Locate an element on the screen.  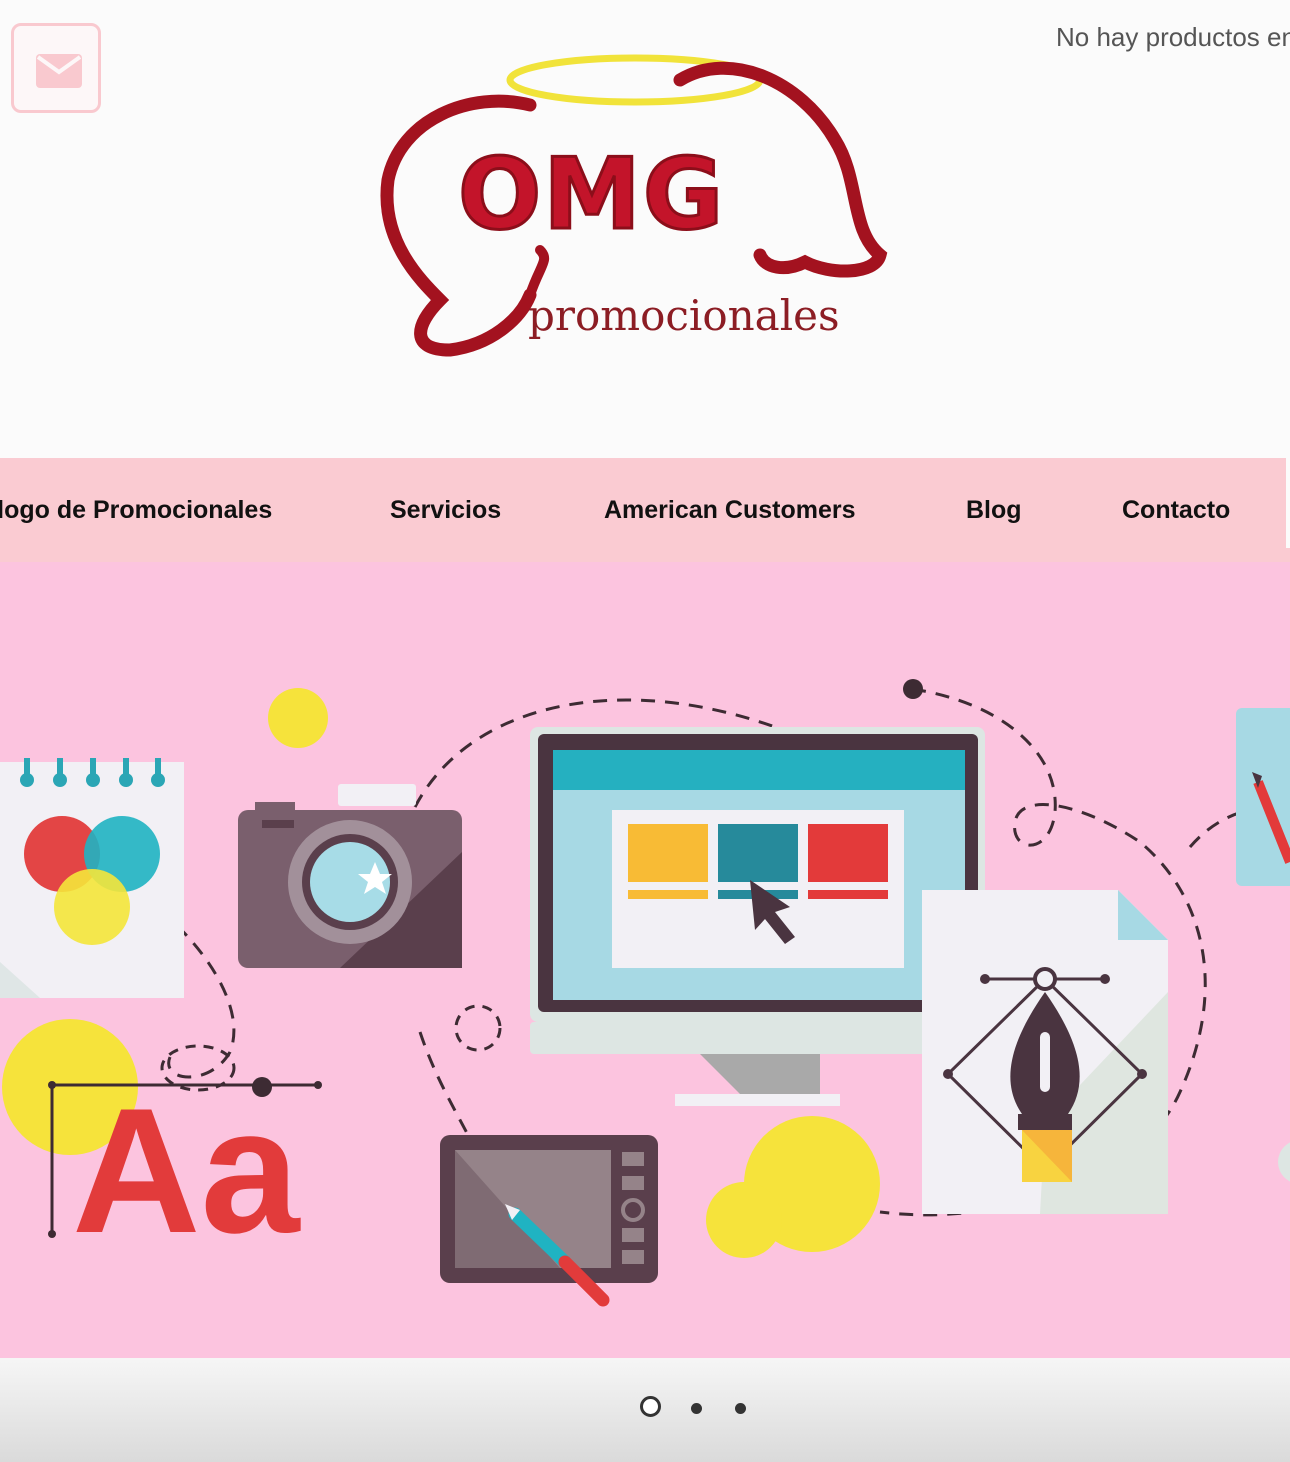
contact-email-button is located at coordinates (56, 68).